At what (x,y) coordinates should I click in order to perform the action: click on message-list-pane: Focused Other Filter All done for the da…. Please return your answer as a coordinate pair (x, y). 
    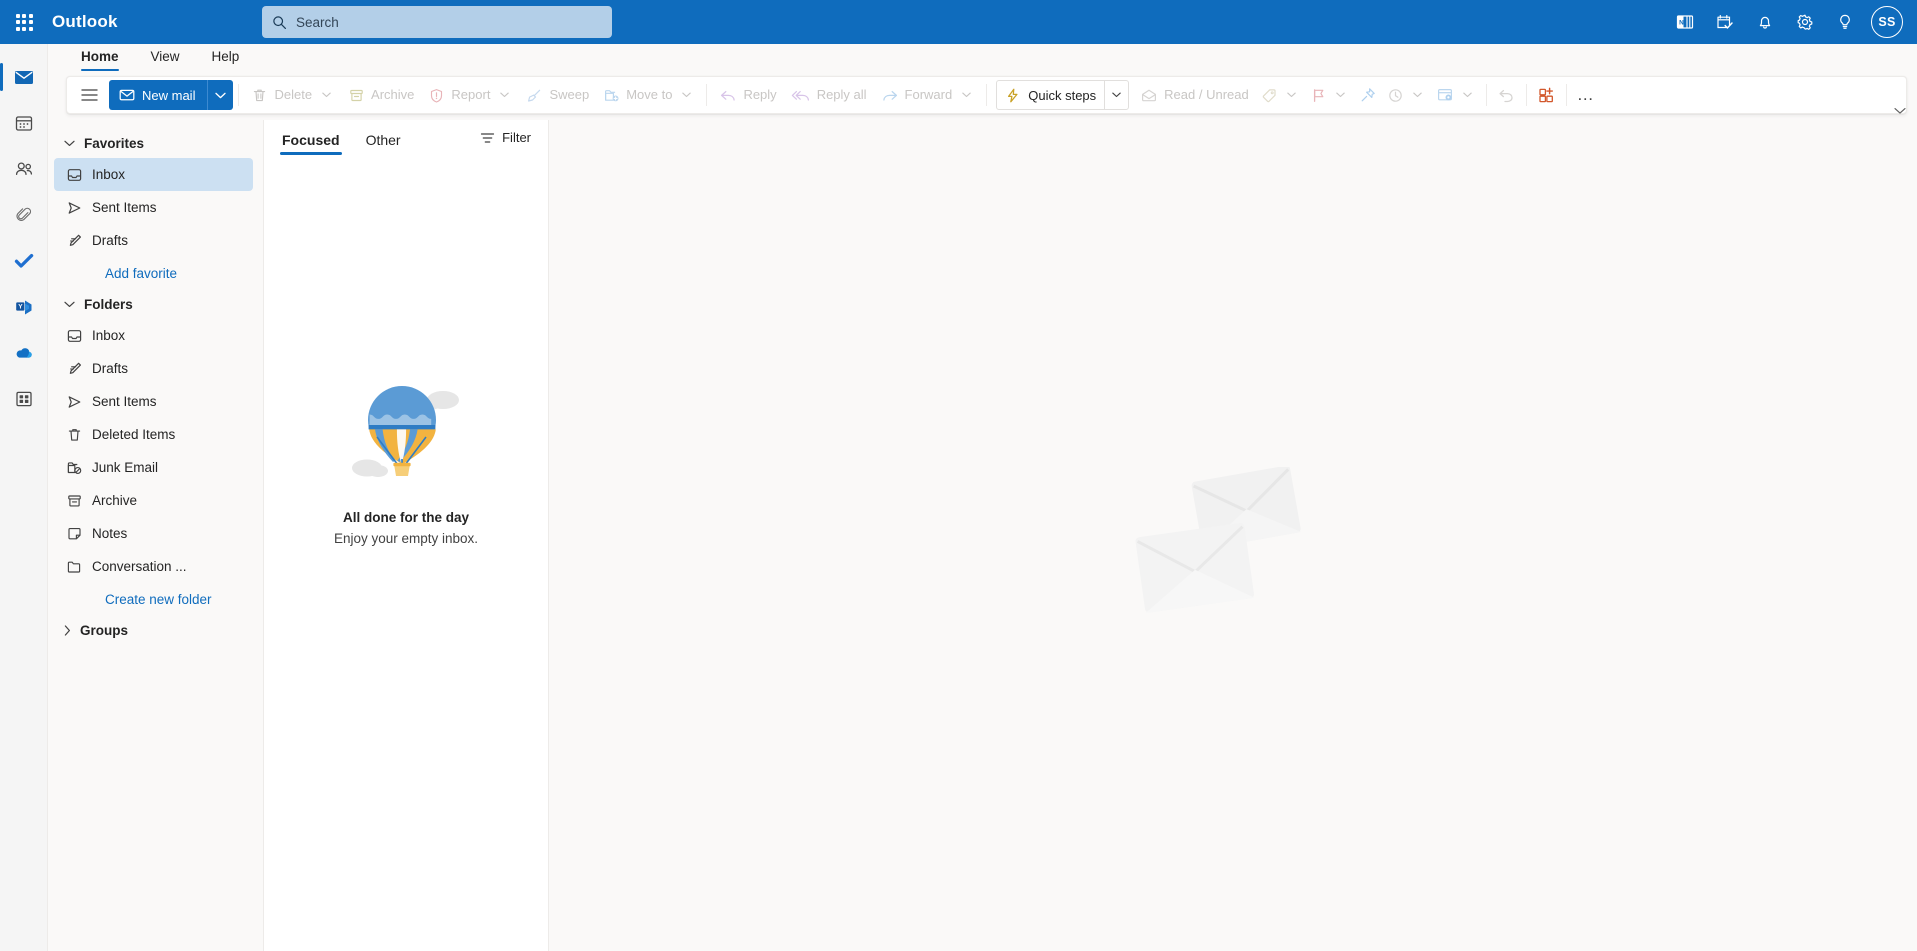
    Looking at the image, I should click on (406, 535).